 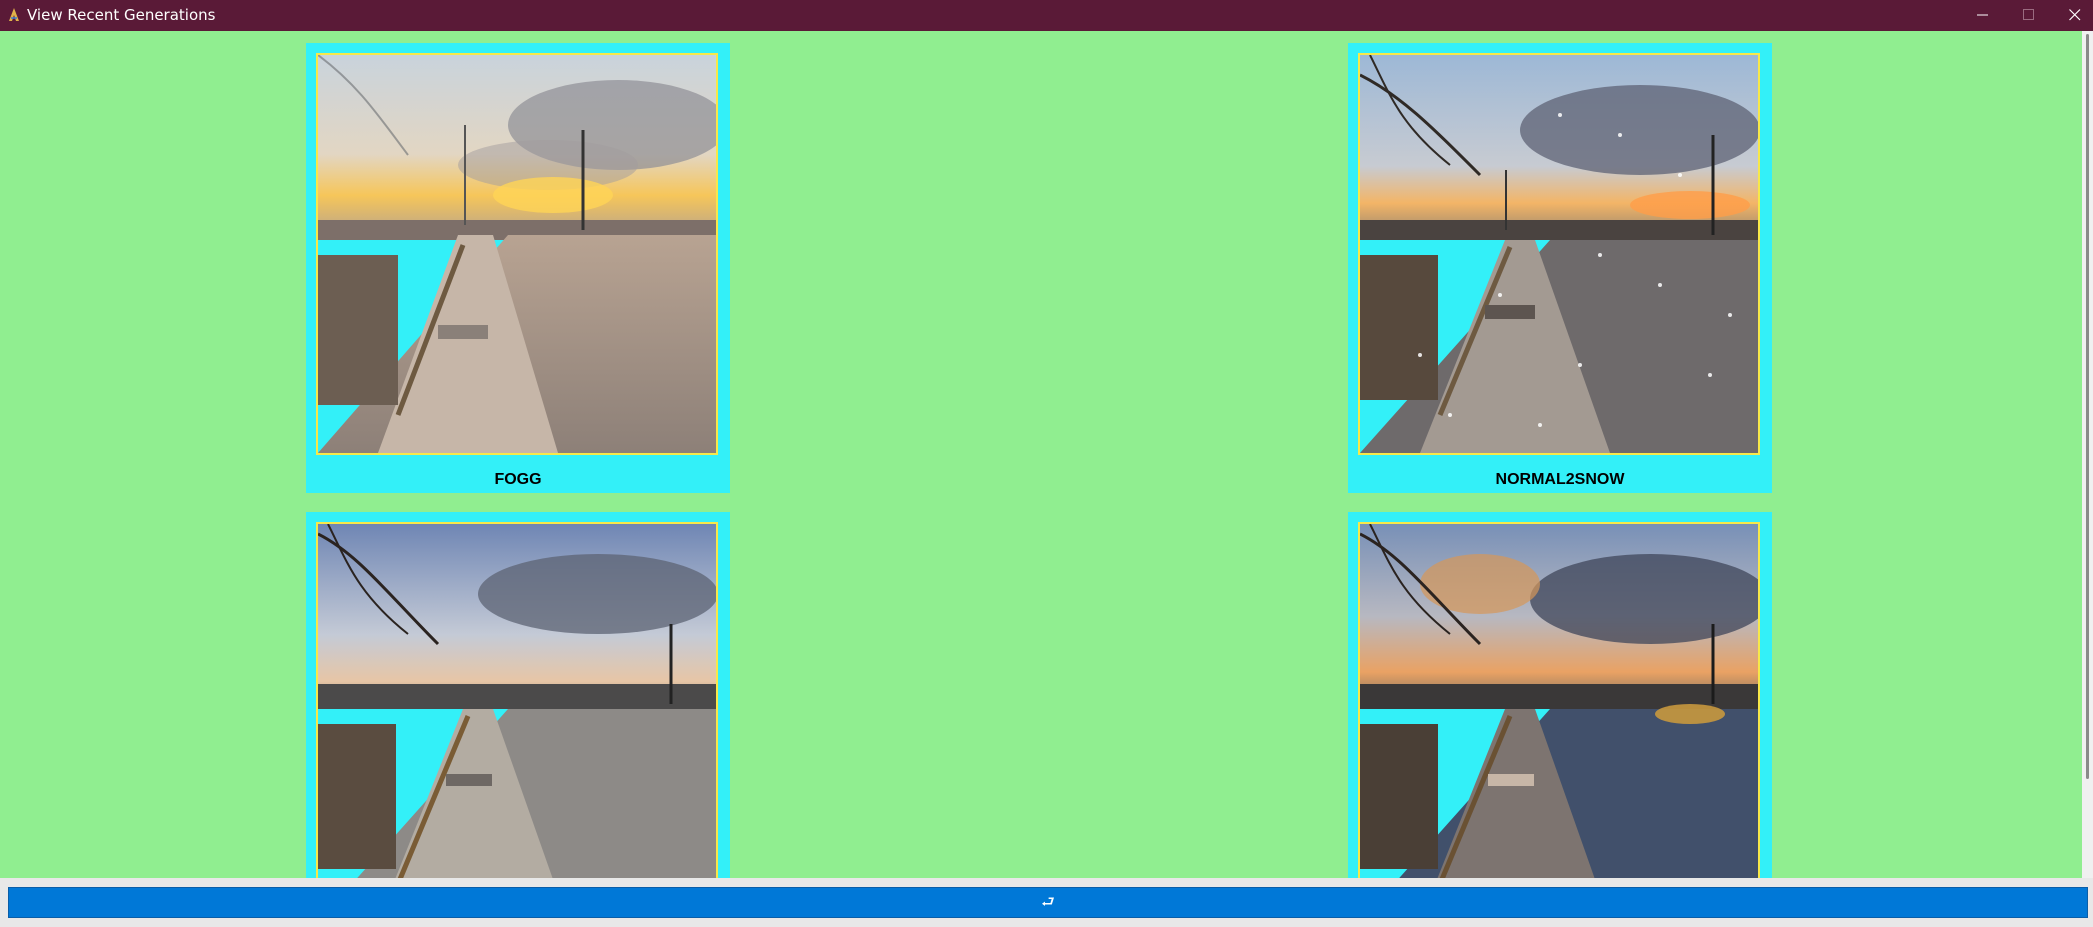 I want to click on foggy-street-sunset-image, so click(x=517, y=254).